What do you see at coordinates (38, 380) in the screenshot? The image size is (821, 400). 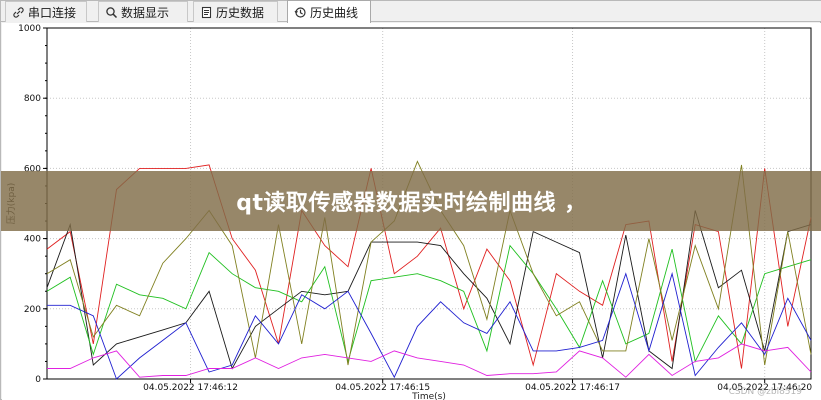 I see `y-tick-label: 0` at bounding box center [38, 380].